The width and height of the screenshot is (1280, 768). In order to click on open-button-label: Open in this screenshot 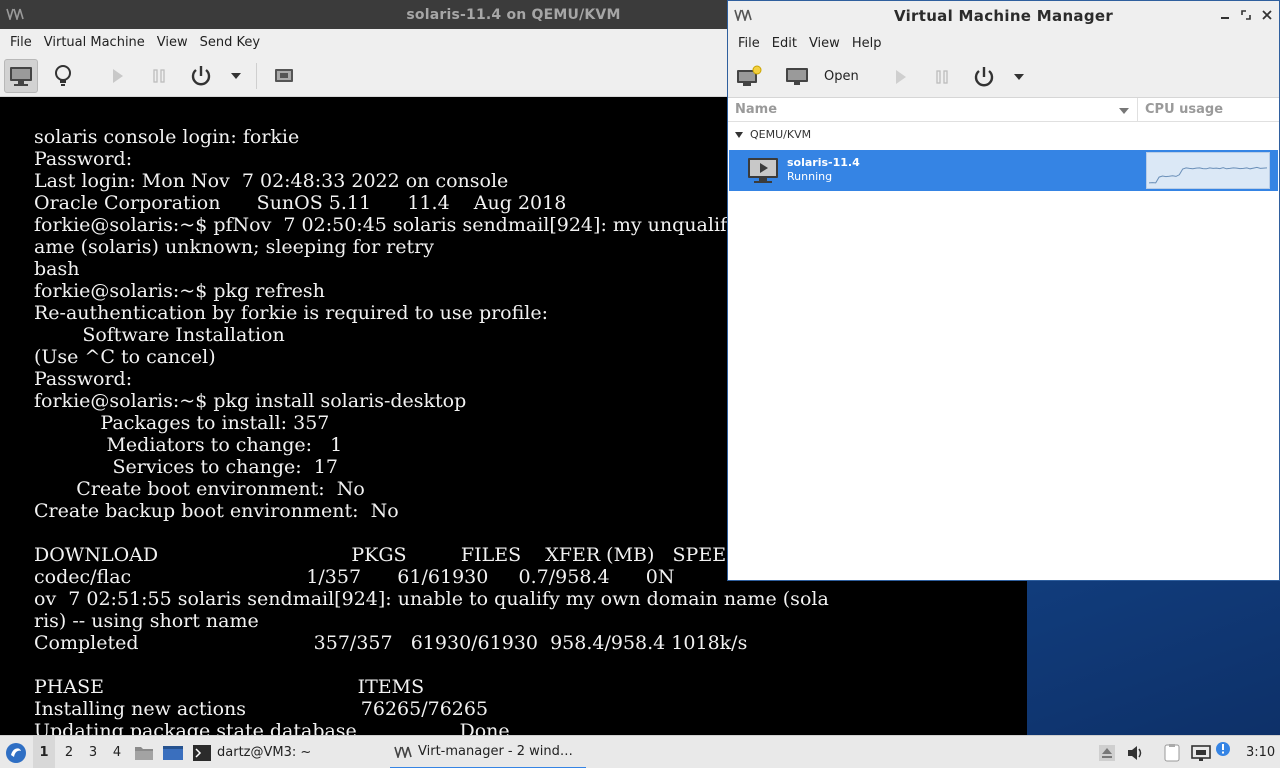, I will do `click(841, 76)`.